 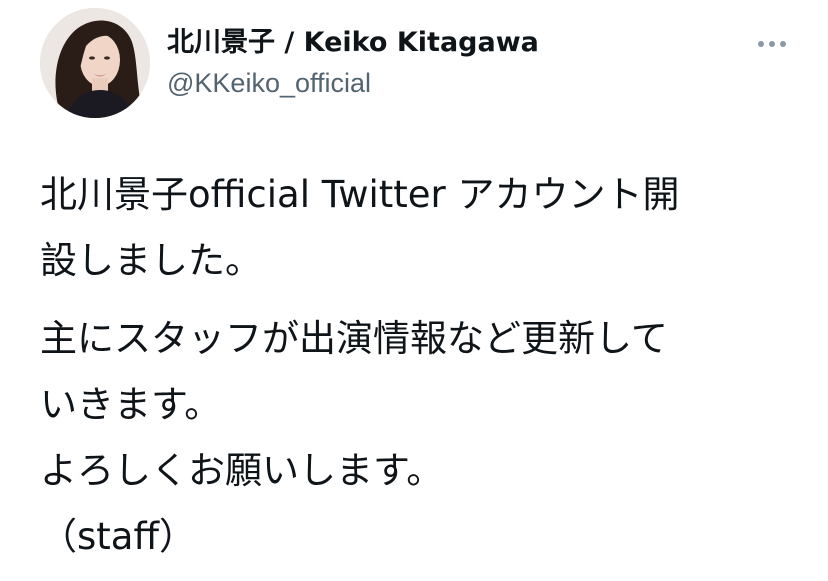 I want to click on user-handle: @KKeiko_official, so click(x=353, y=83).